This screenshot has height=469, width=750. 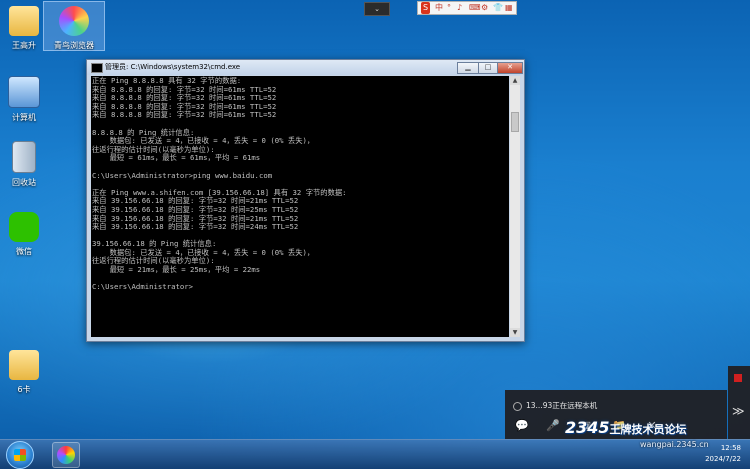 I want to click on desktop-icon-label: 计算机, so click(x=24, y=117).